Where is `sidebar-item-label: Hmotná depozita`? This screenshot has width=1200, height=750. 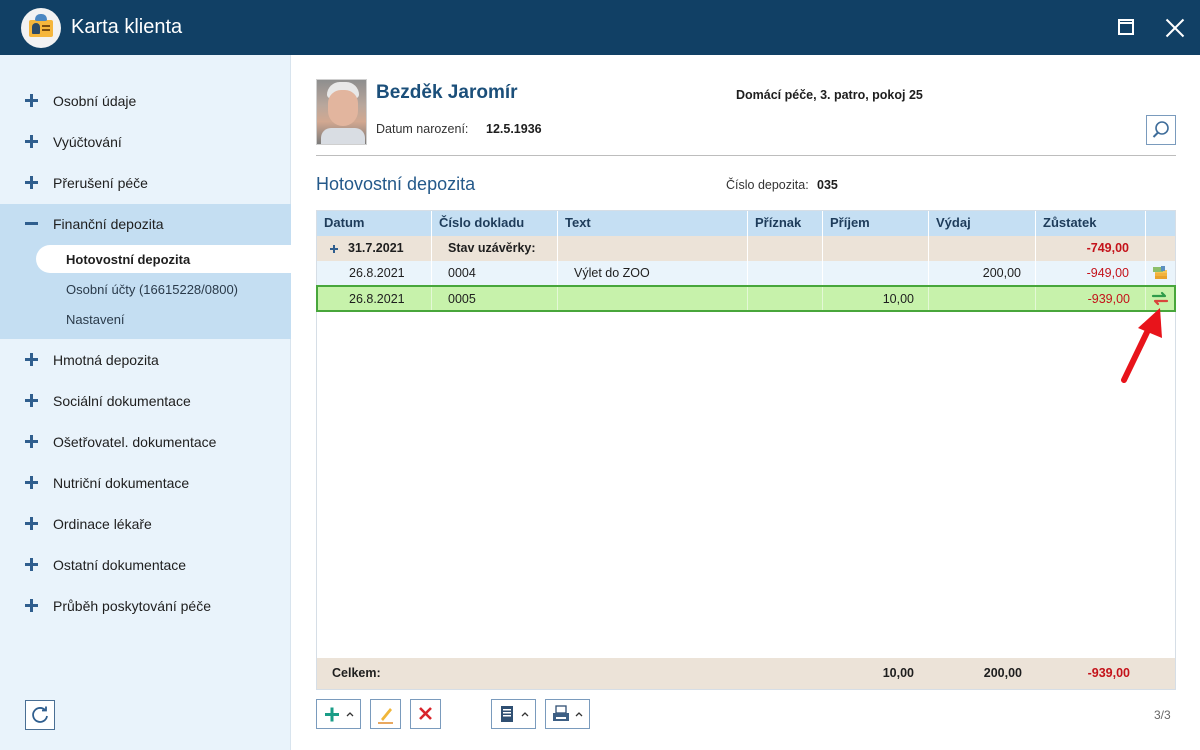
sidebar-item-label: Hmotná depozita is located at coordinates (106, 360).